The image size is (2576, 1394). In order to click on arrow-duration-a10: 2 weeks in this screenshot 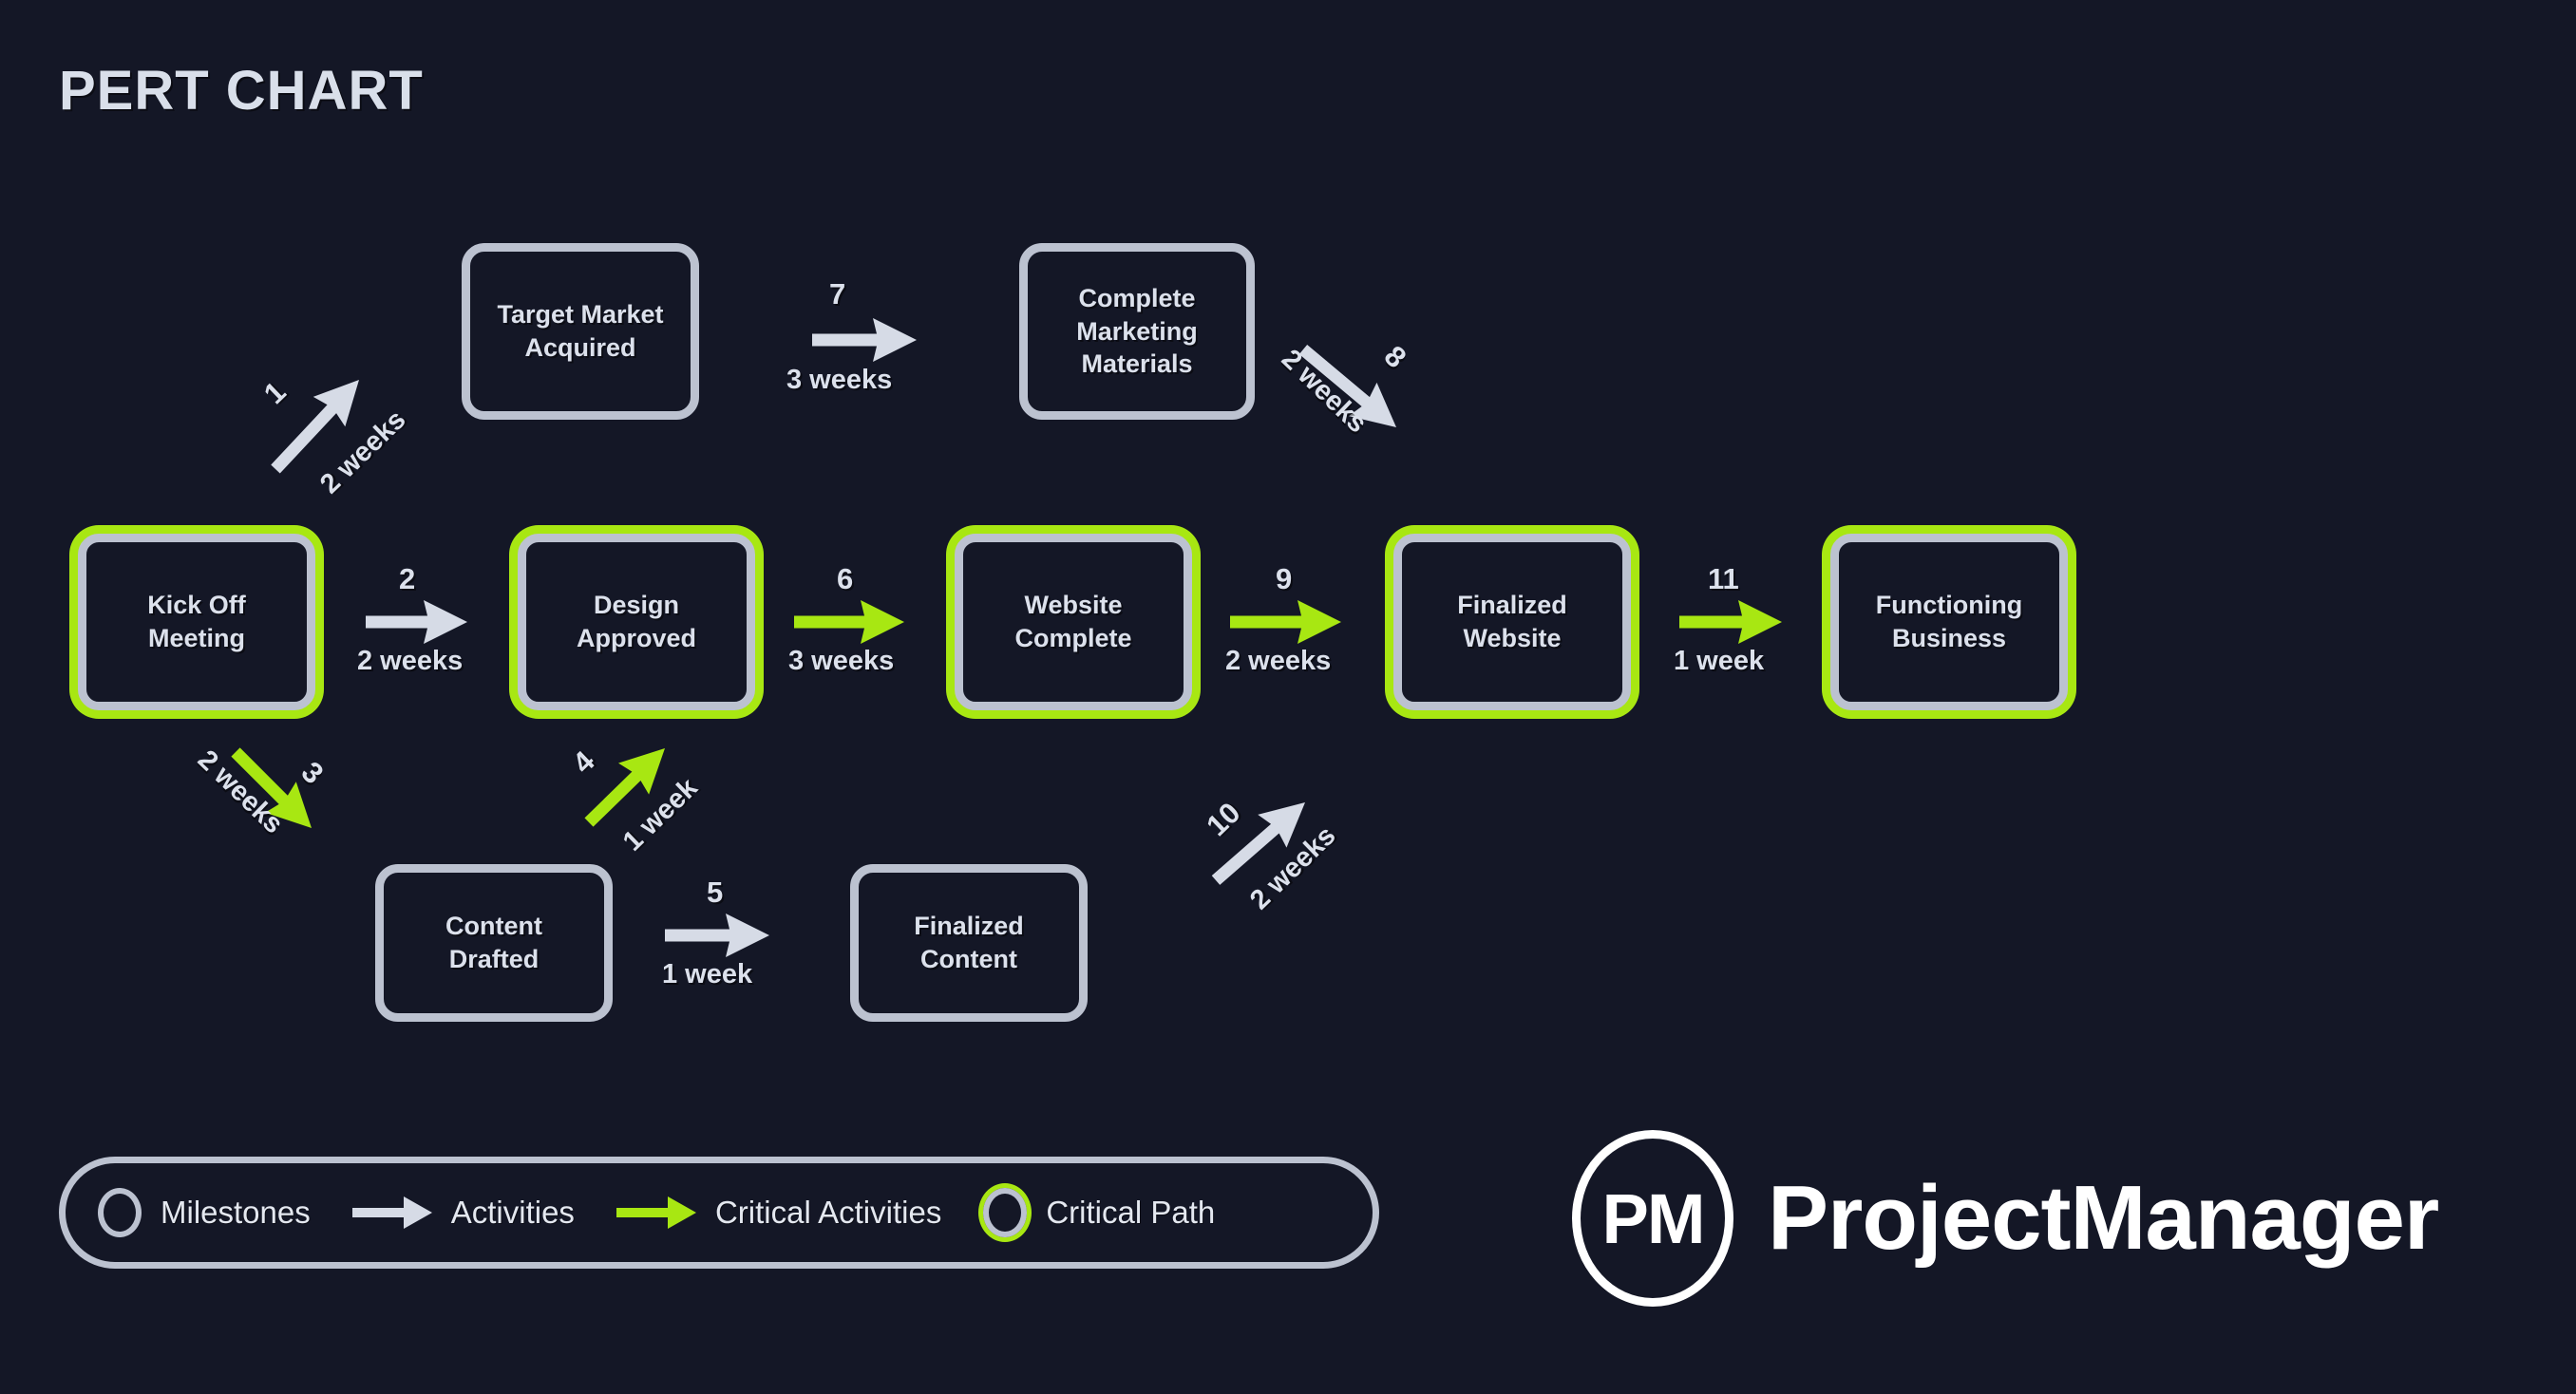, I will do `click(1293, 867)`.